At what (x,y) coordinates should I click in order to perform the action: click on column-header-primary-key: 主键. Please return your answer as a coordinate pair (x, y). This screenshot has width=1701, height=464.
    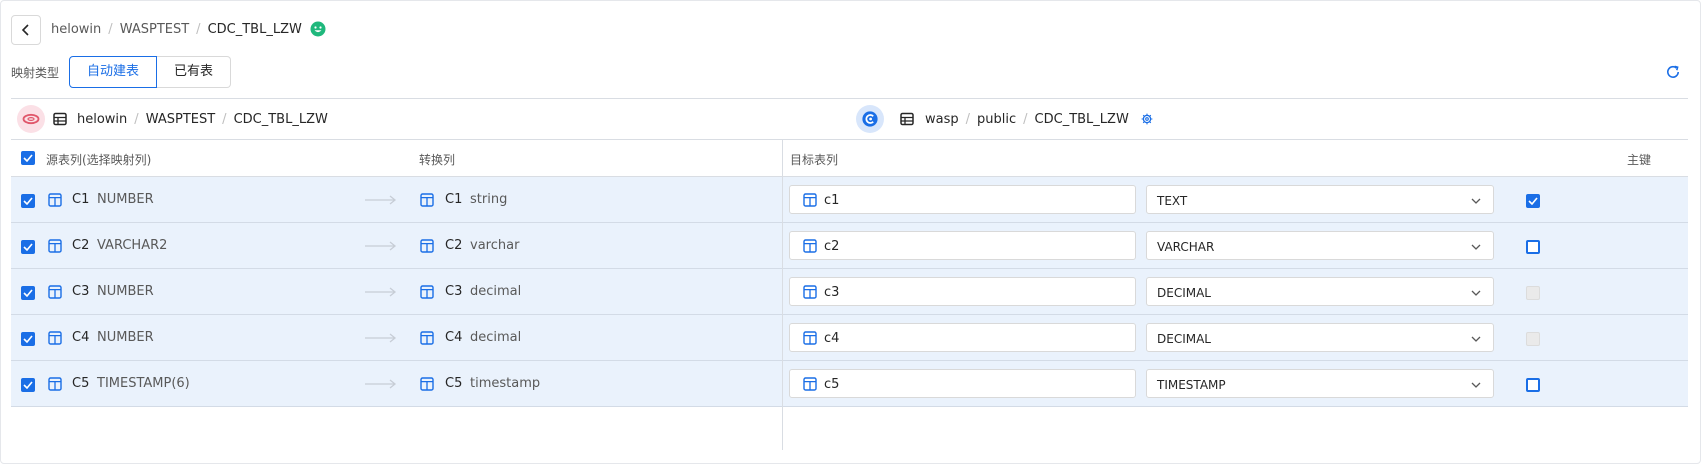
    Looking at the image, I should click on (1639, 160).